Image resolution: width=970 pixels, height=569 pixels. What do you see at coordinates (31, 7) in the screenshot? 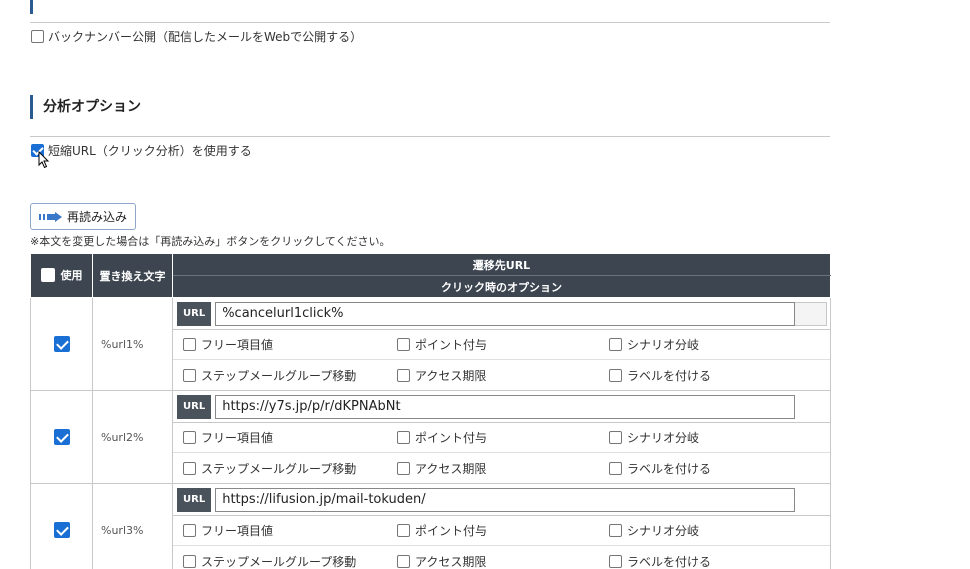
I see `section-accent-bar` at bounding box center [31, 7].